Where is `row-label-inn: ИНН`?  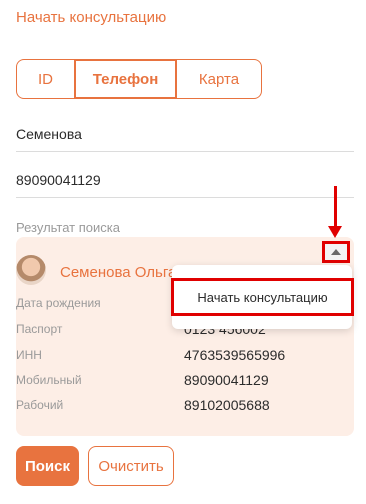
row-label-inn: ИНН is located at coordinates (29, 355).